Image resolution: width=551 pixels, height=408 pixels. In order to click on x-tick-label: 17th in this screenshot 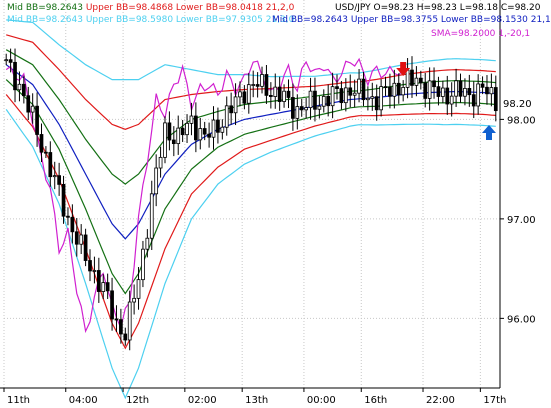, I will do `click(494, 400)`.